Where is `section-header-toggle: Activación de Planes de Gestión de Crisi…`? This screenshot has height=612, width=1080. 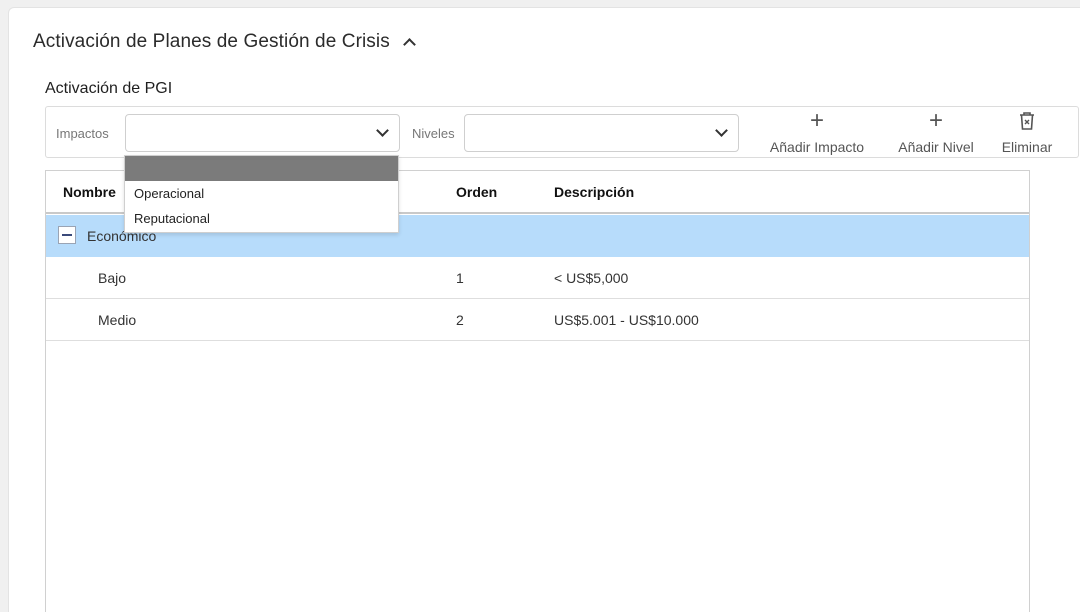 section-header-toggle: Activación de Planes de Gestión de Crisi… is located at coordinates (224, 42).